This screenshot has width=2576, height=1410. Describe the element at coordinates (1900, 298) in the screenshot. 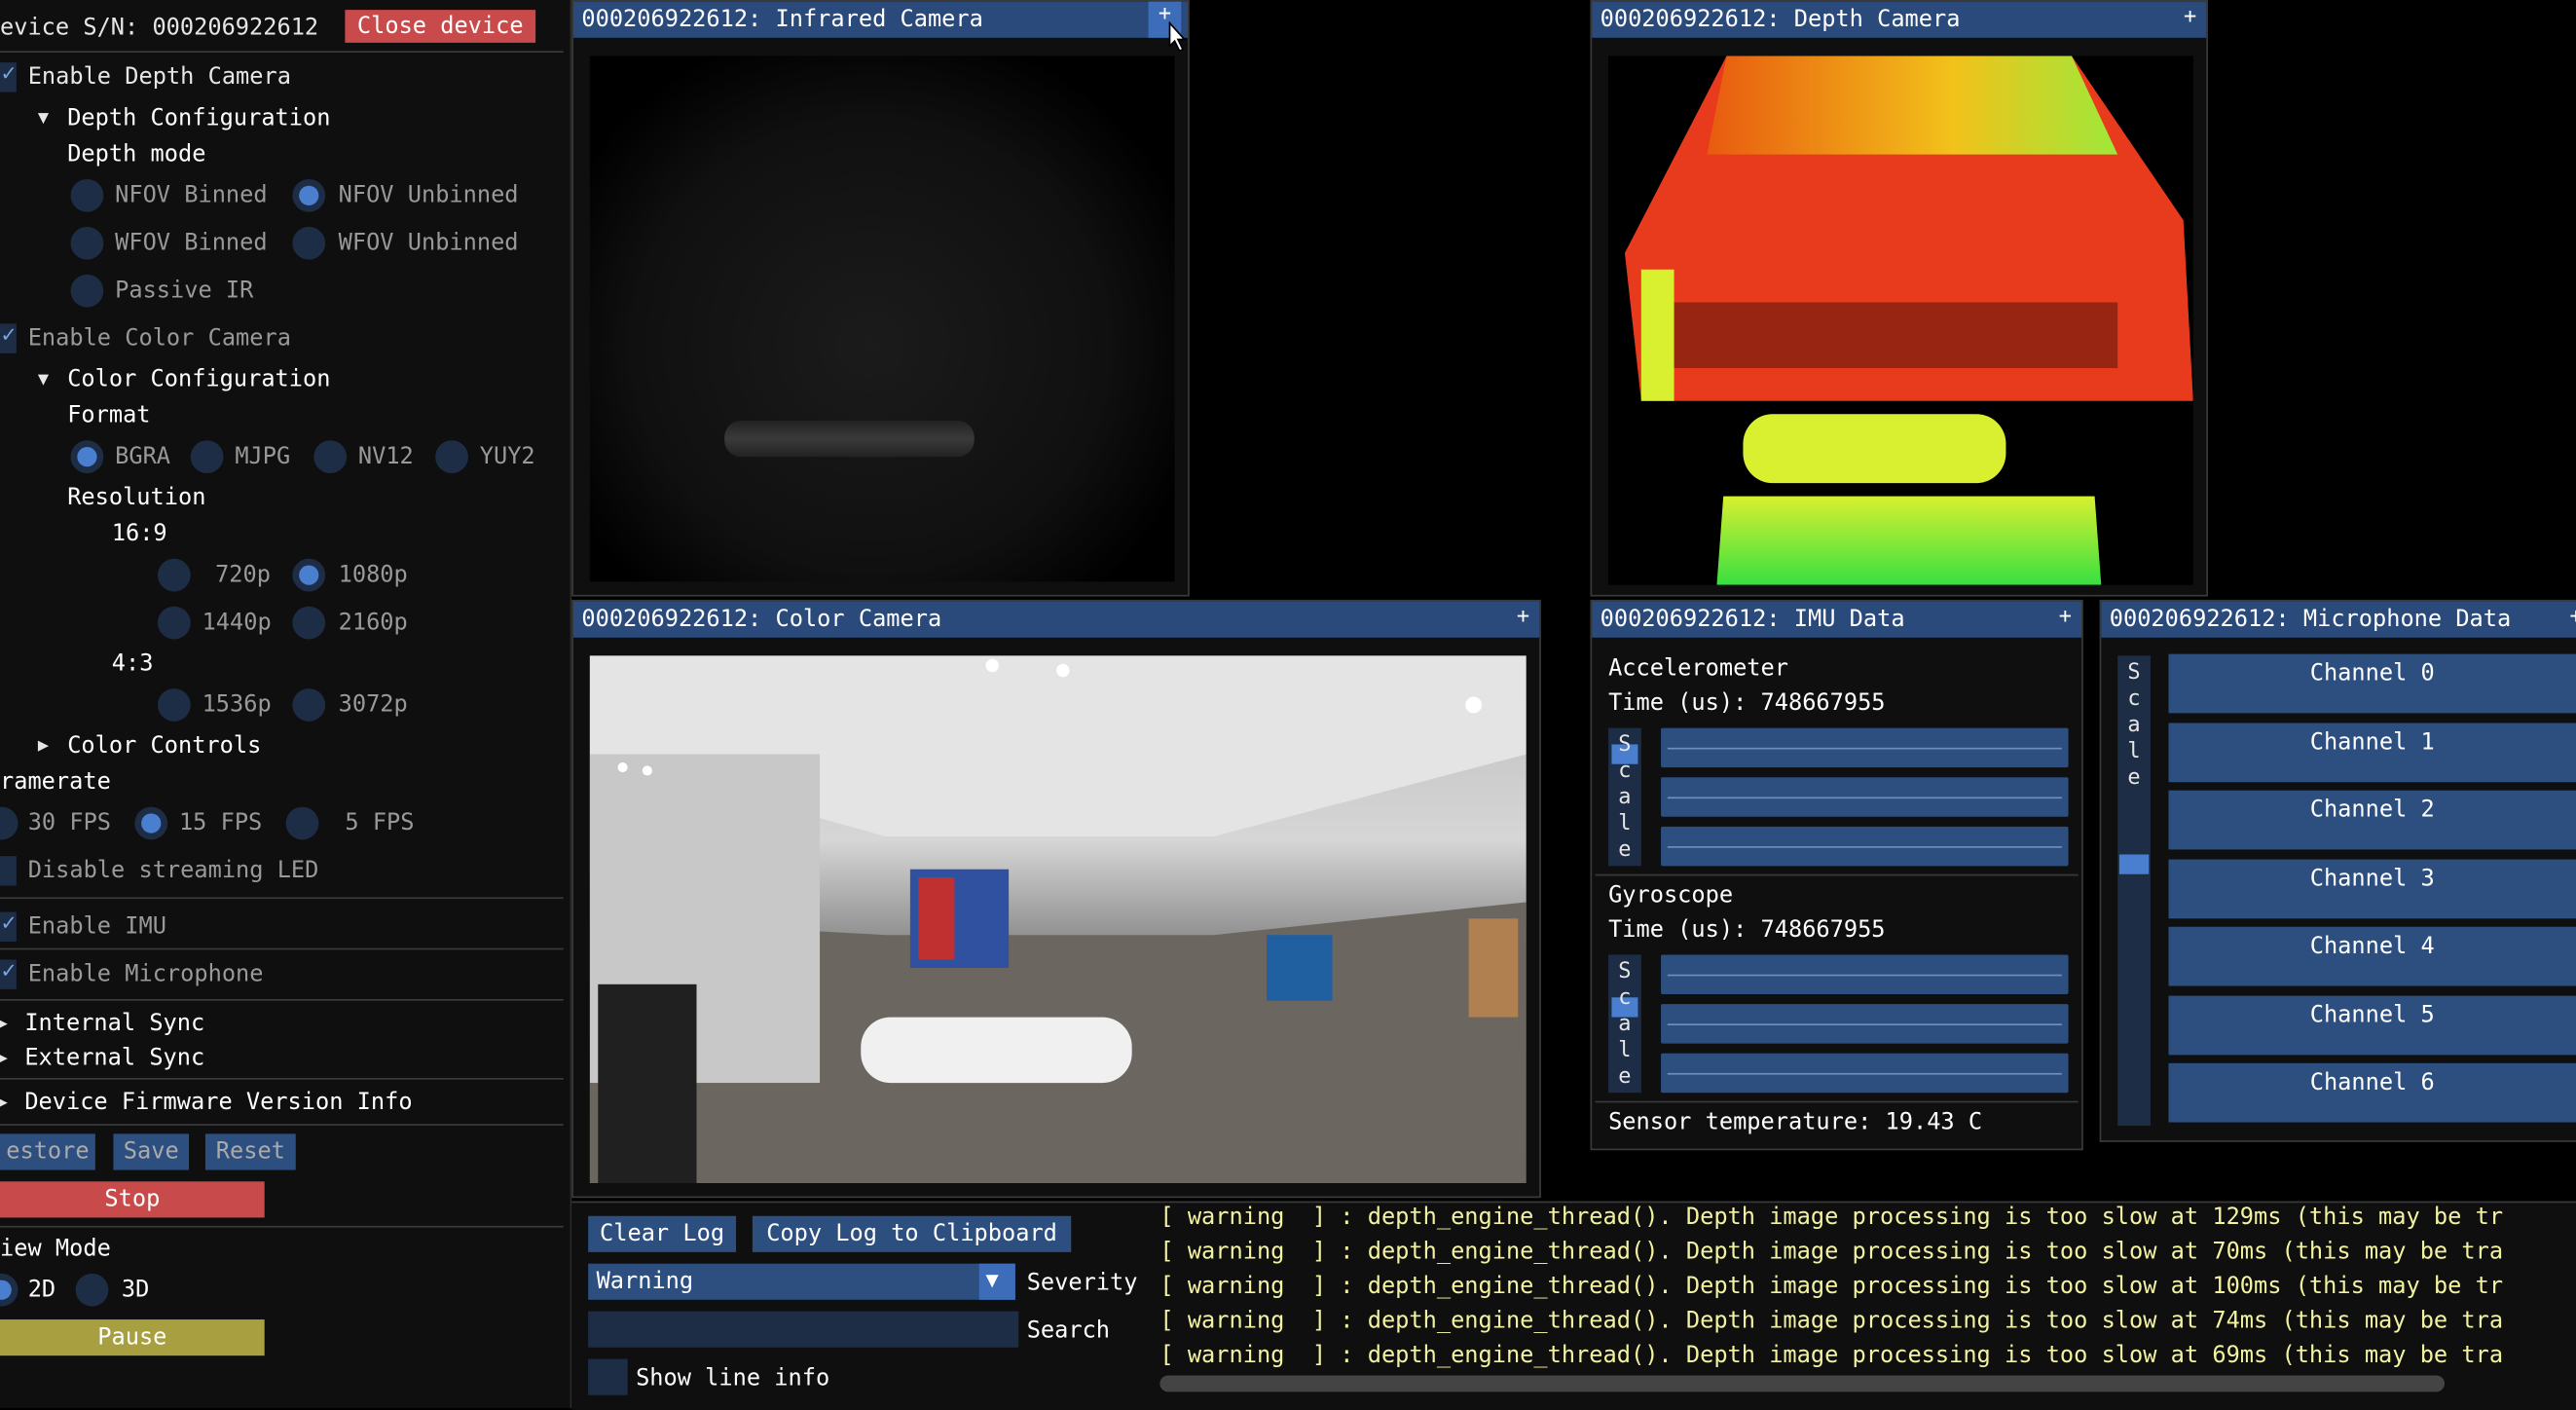

I see `depth-camera-window: 000206922612: Depth Camera +` at that location.